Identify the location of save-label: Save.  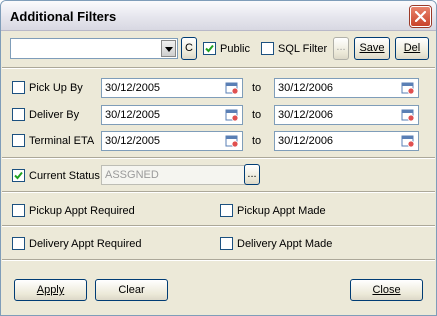
(372, 48).